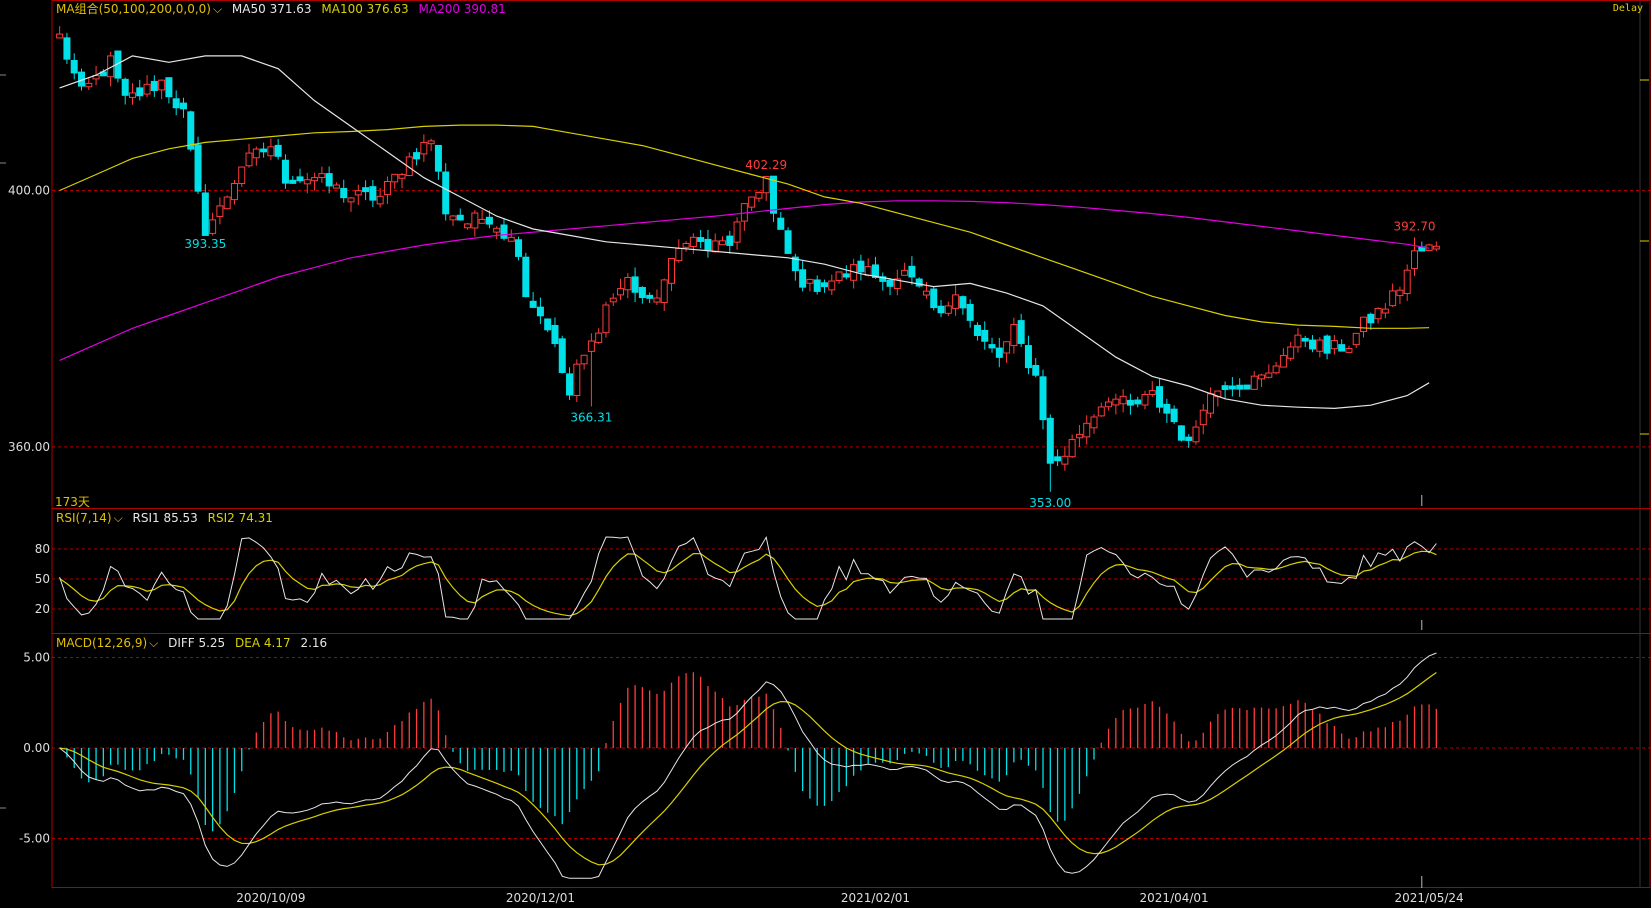  What do you see at coordinates (133, 9) in the screenshot?
I see `ma-indicator-label: MA组合(50,100,200,0,0,0)` at bounding box center [133, 9].